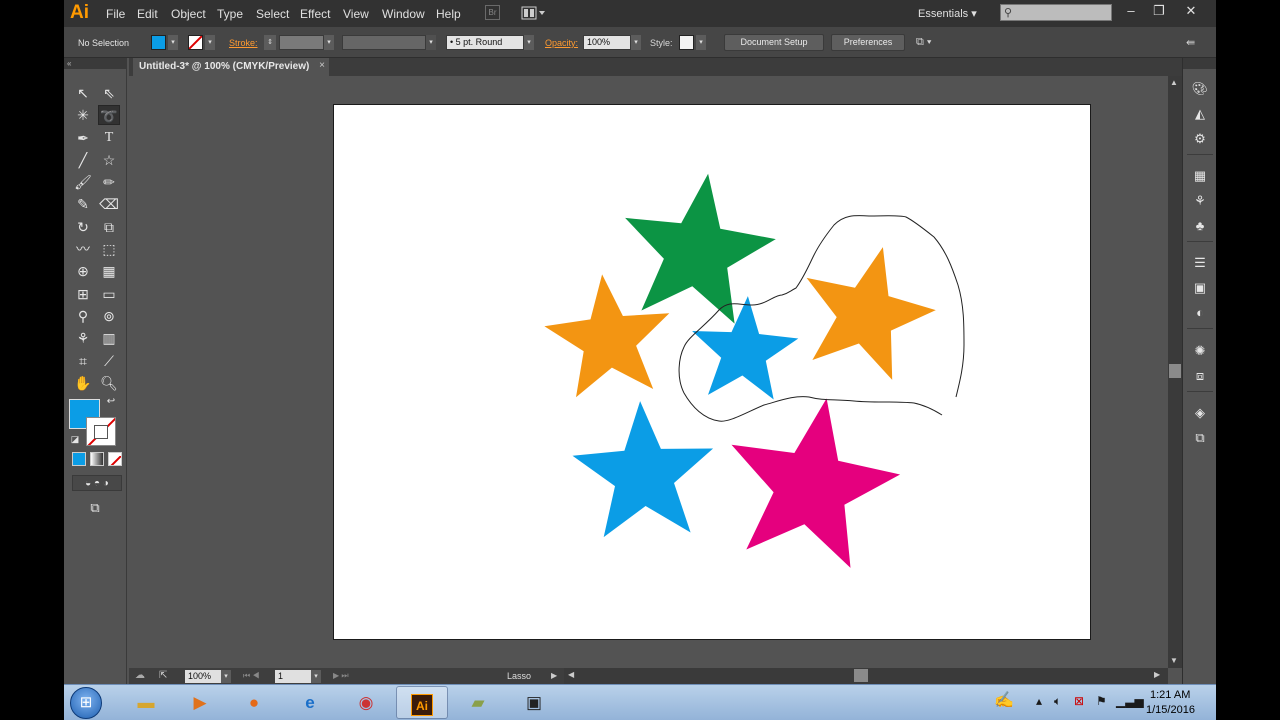  I want to click on taskbar-recorder: ▣, so click(534, 702).